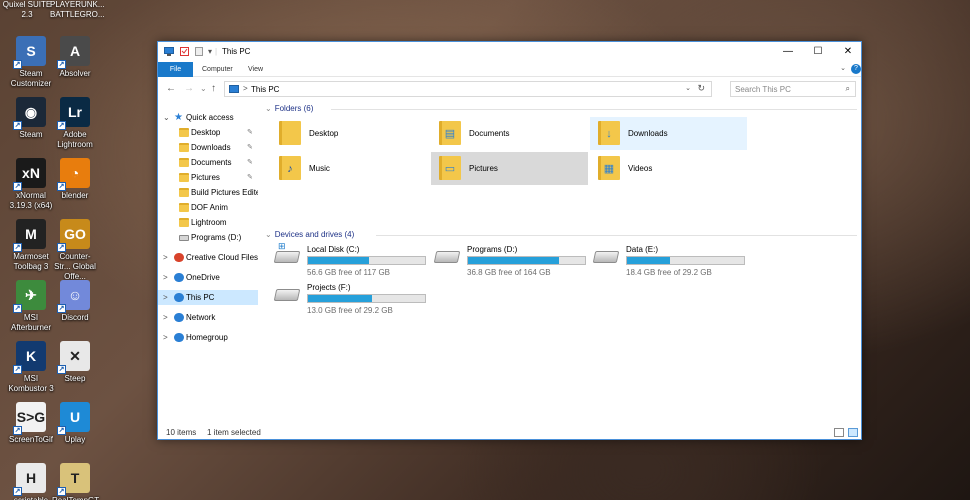  Describe the element at coordinates (289, 108) in the screenshot. I see `folders-group-header: ⌄ Folders (6)` at that location.